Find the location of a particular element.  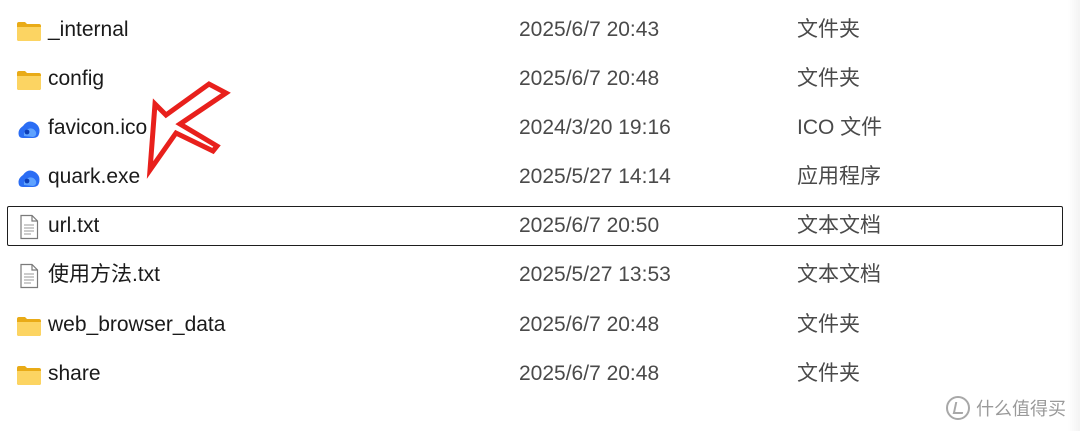

watermark: 什么值得买 is located at coordinates (1006, 408).